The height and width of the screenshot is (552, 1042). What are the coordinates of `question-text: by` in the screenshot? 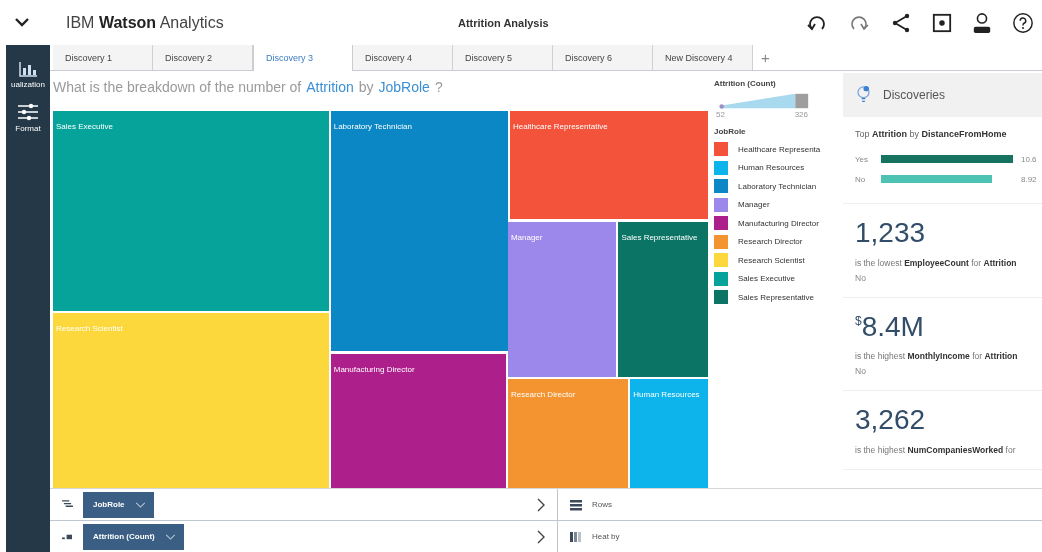 It's located at (366, 87).